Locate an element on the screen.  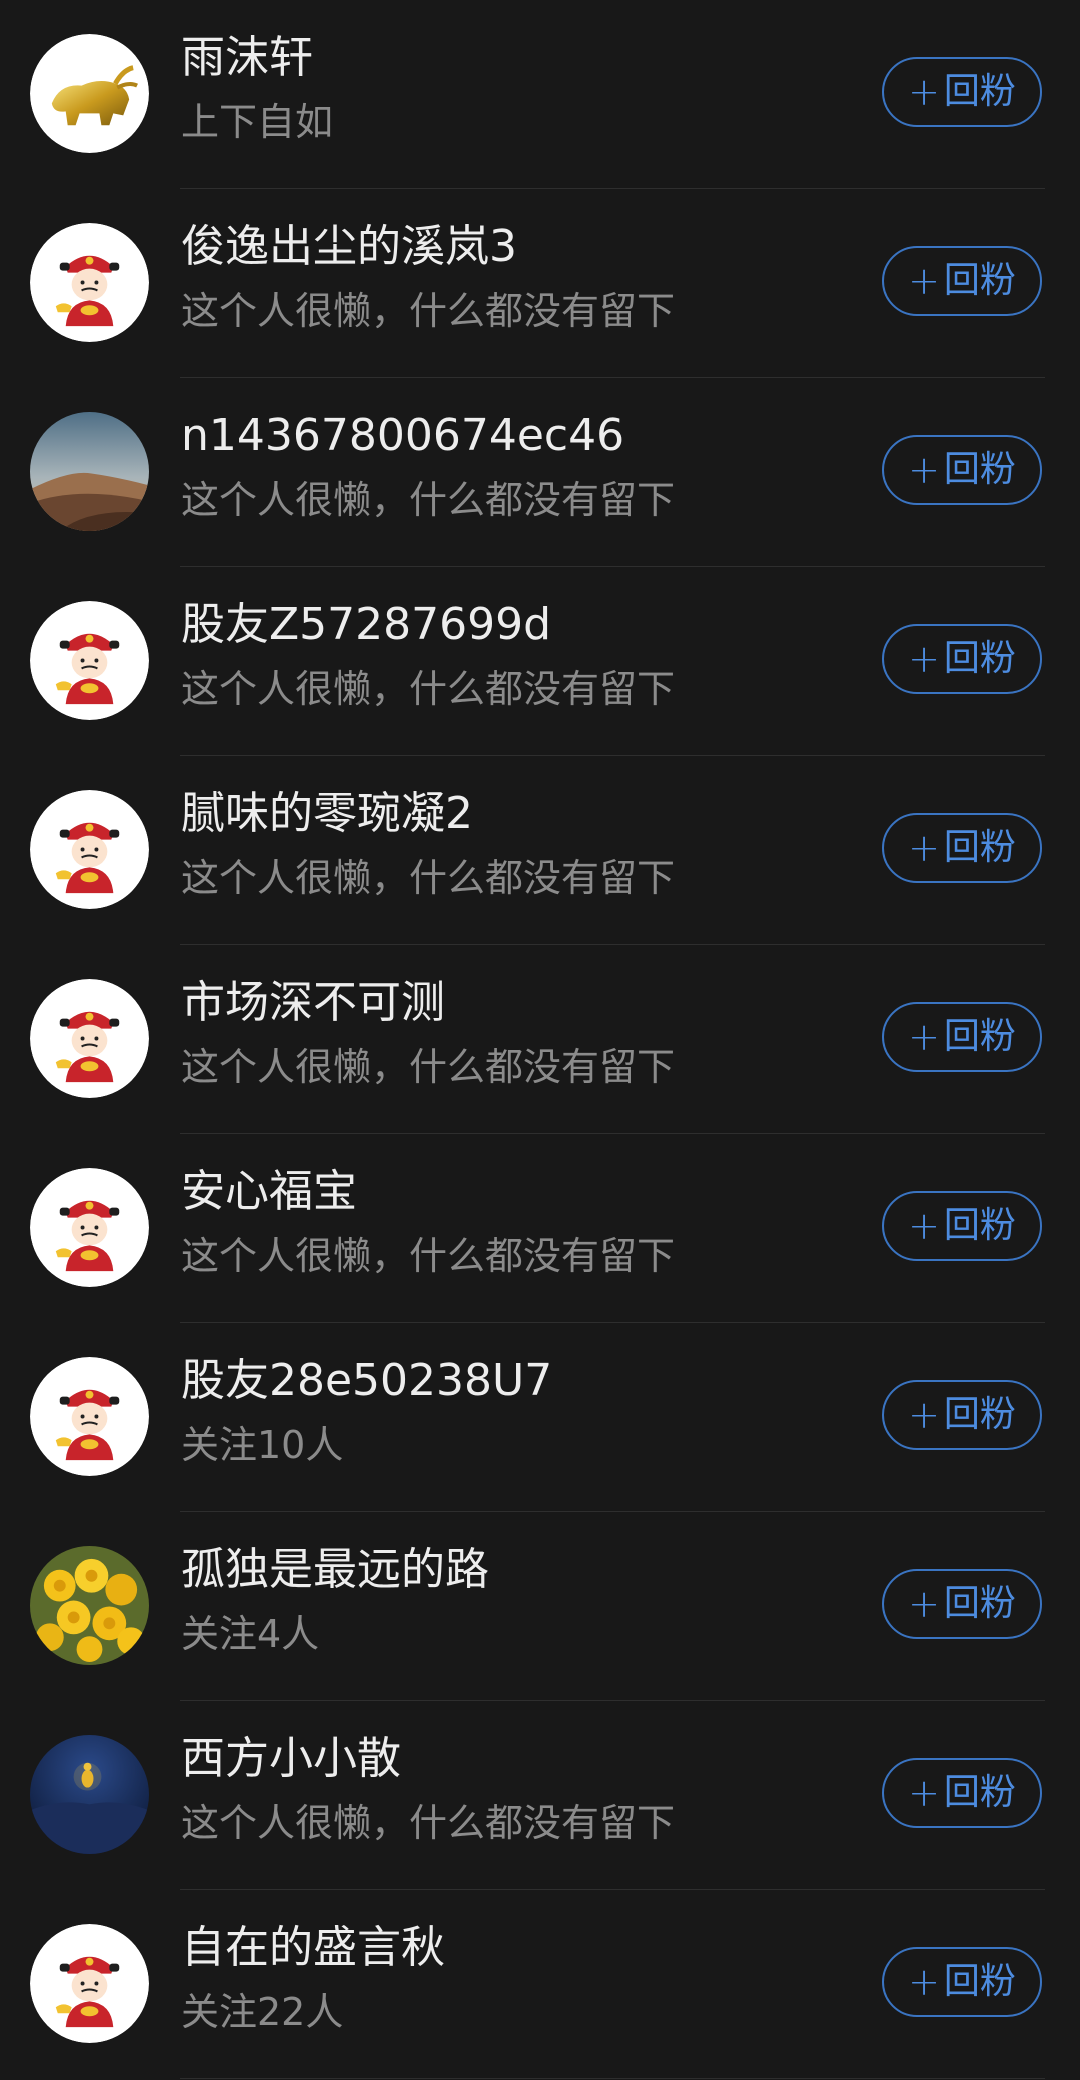
user-name: 俊逸出尘的溪岚3 is located at coordinates (349, 247).